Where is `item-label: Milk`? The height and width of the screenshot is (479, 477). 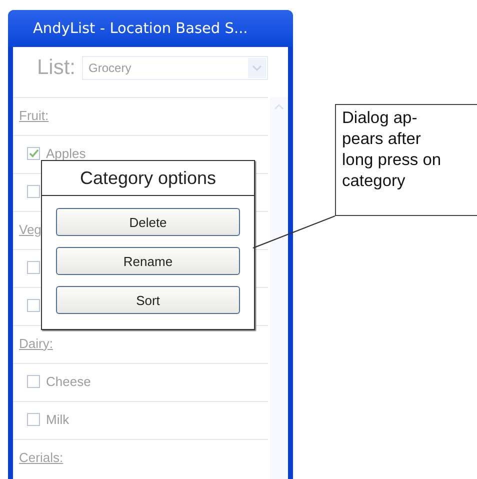
item-label: Milk is located at coordinates (58, 419).